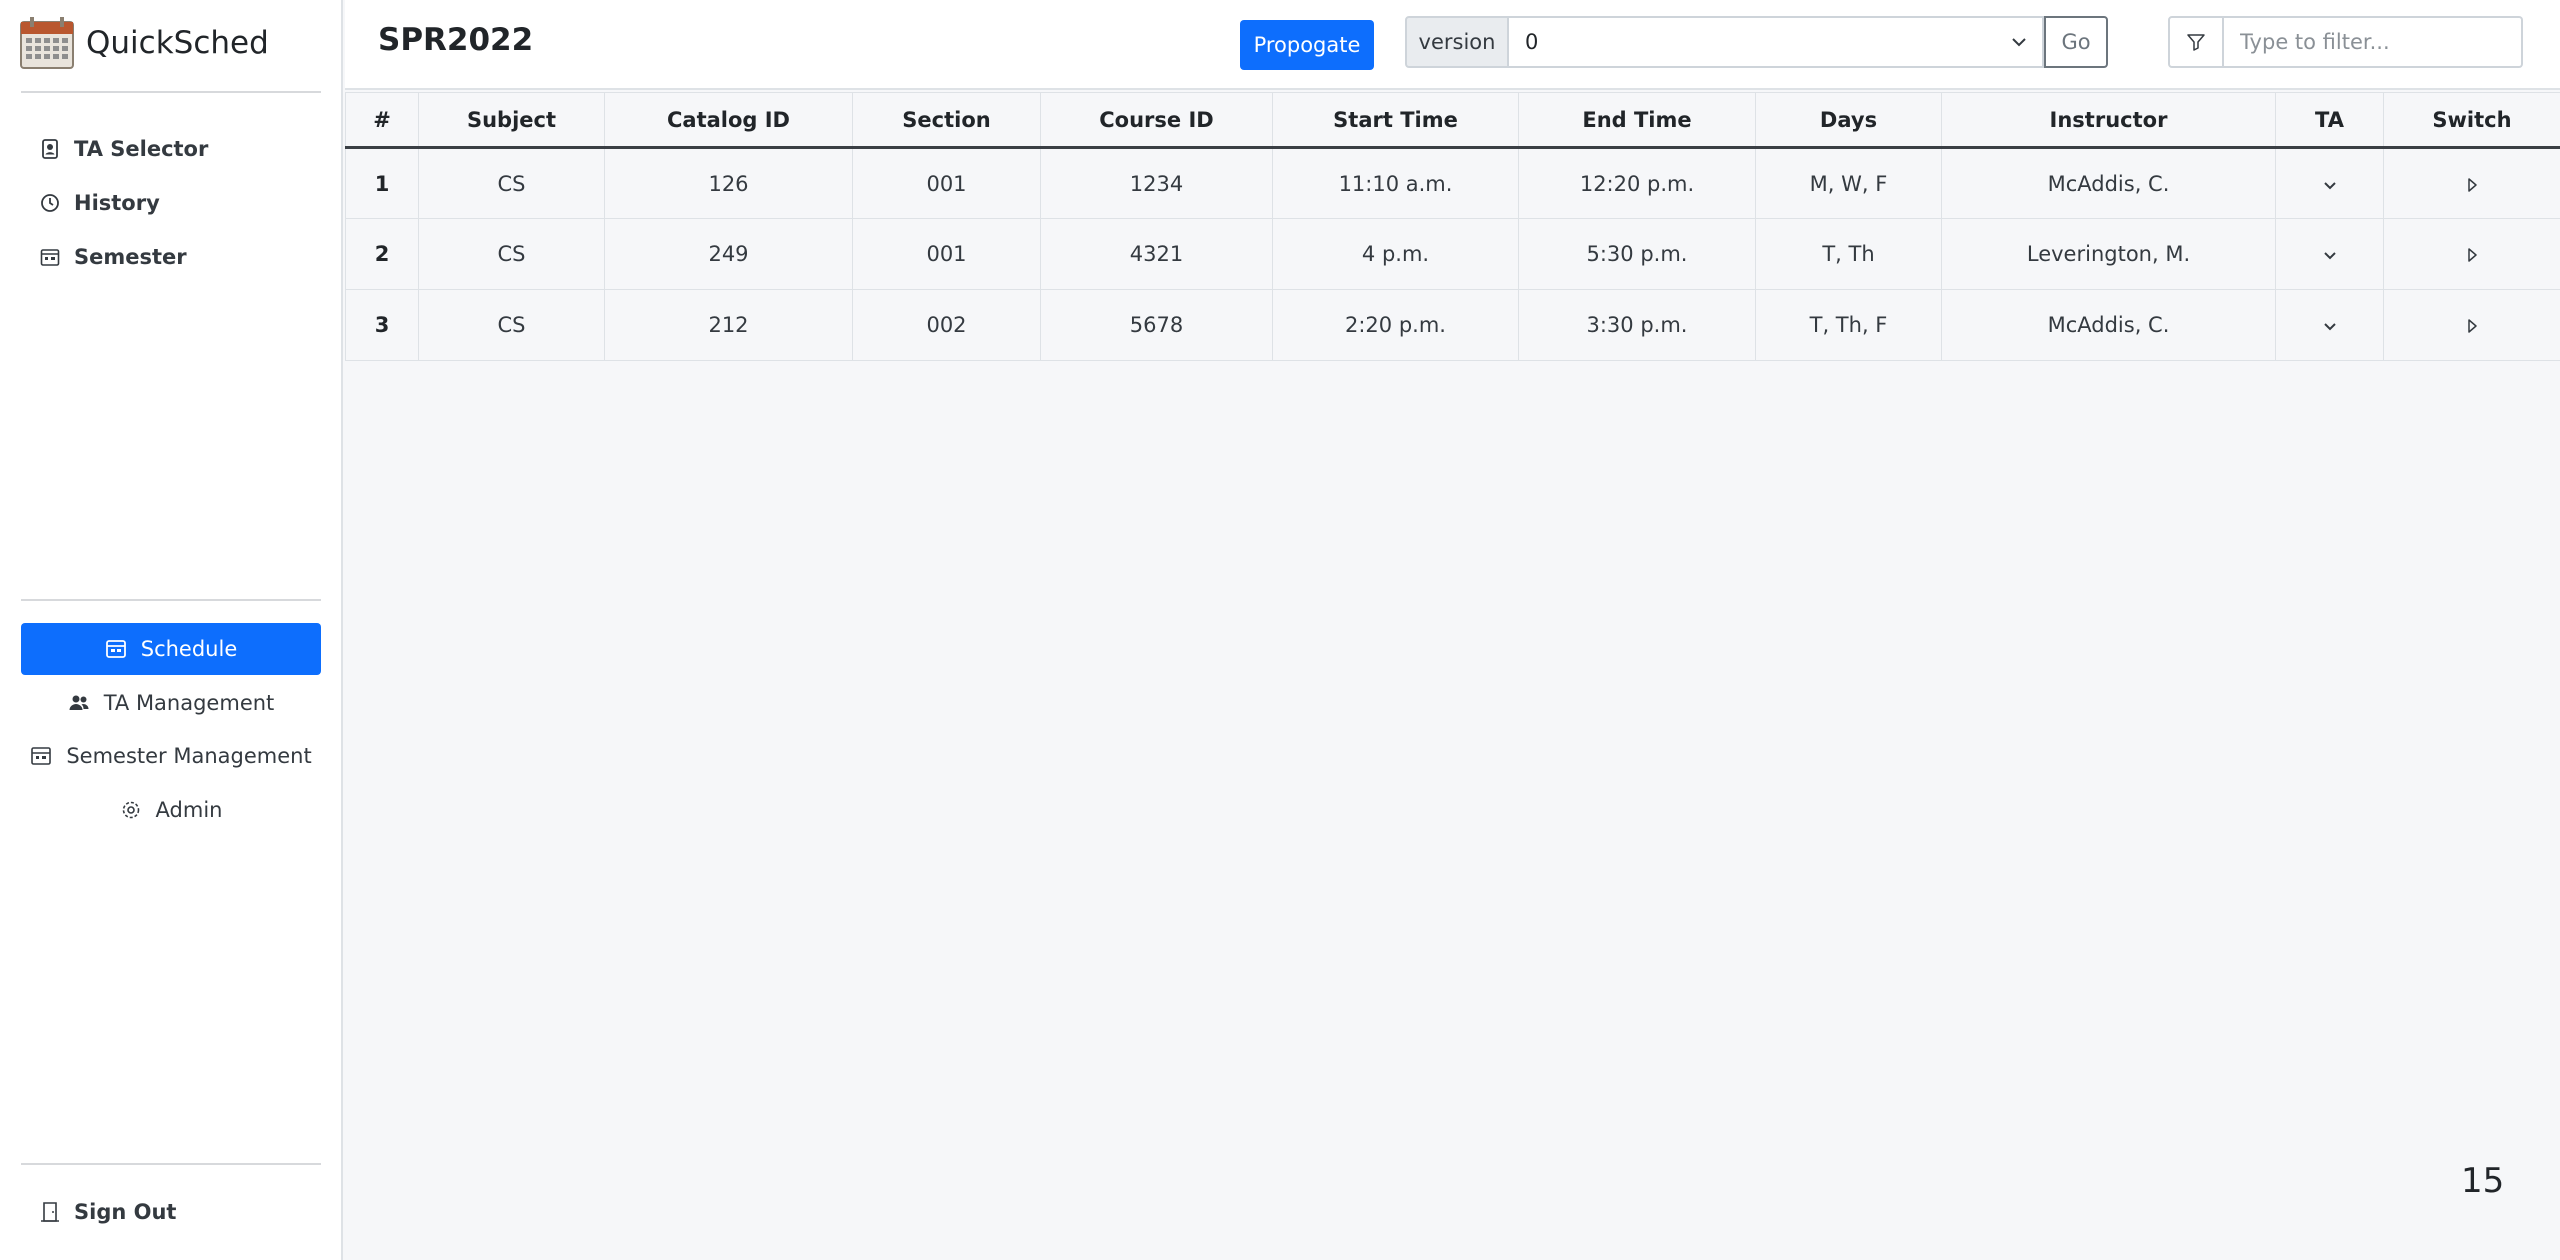 The height and width of the screenshot is (1260, 2560). What do you see at coordinates (1395, 254) in the screenshot?
I see `start-time-cell: 4 p.m.` at bounding box center [1395, 254].